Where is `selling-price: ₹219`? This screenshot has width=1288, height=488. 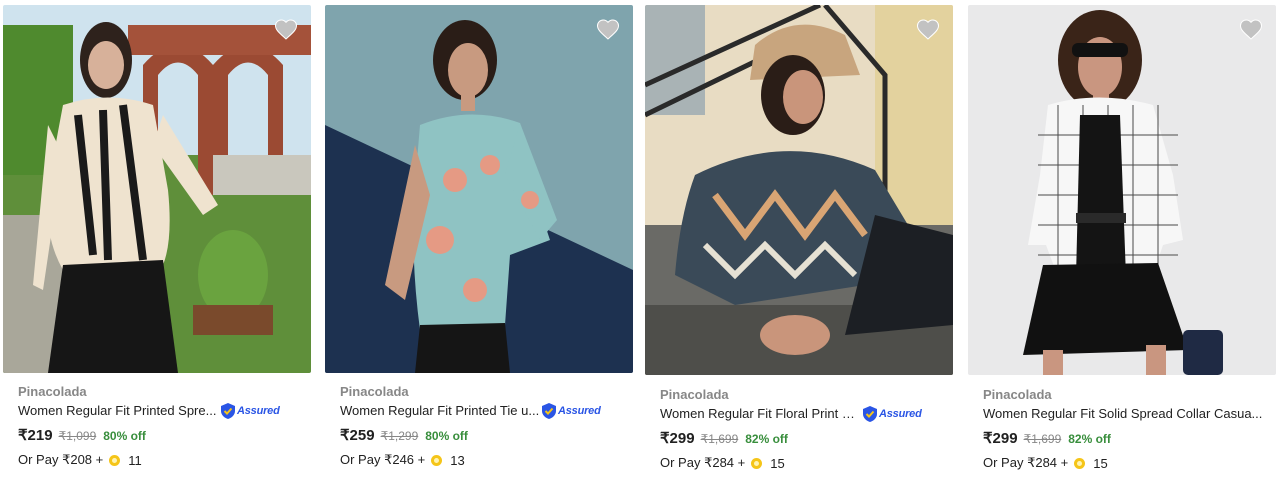
selling-price: ₹219 is located at coordinates (35, 435).